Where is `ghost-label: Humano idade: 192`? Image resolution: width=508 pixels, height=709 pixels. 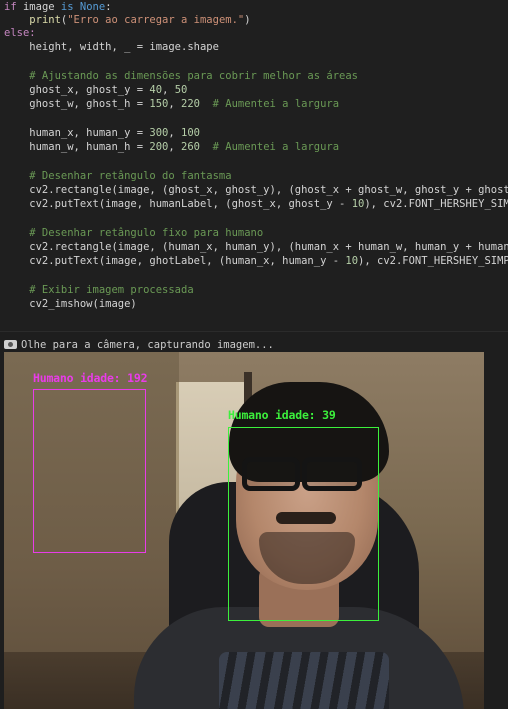 ghost-label: Humano idade: 192 is located at coordinates (90, 378).